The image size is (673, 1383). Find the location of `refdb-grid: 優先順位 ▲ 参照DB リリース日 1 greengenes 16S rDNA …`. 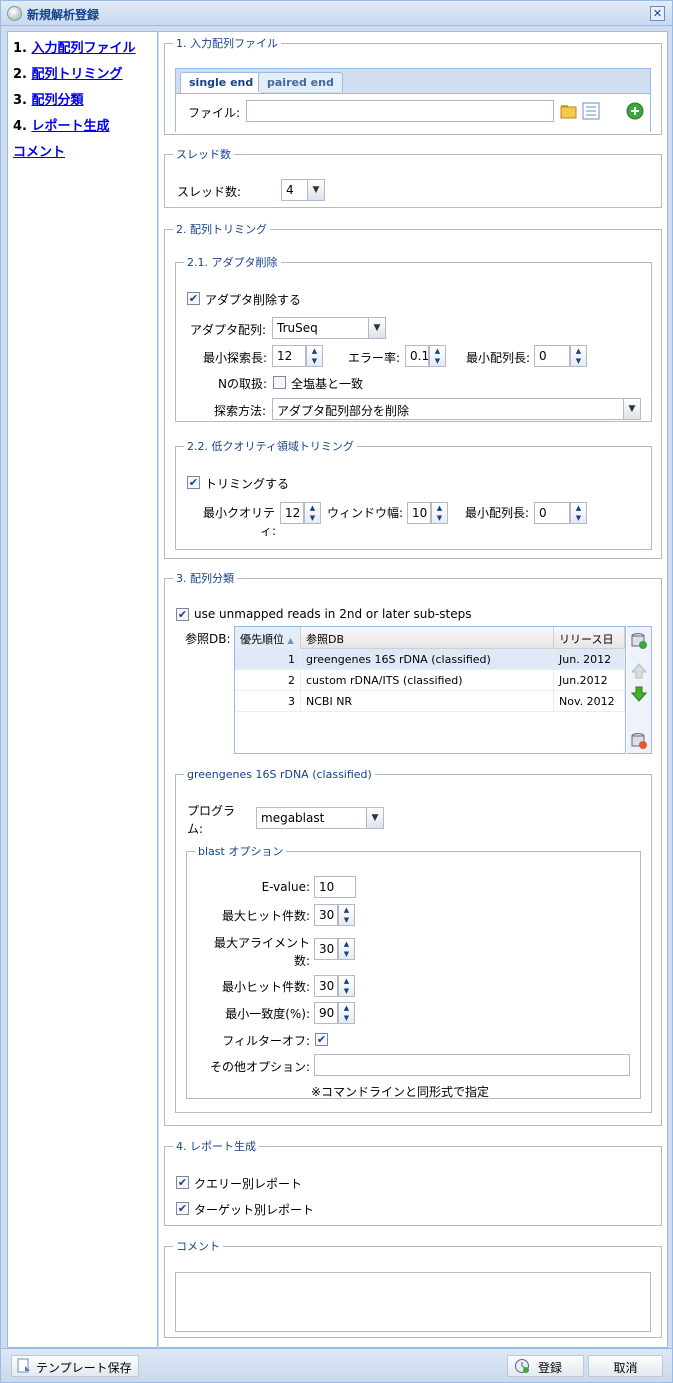

refdb-grid: 優先順位 ▲ 参照DB リリース日 1 greengenes 16S rDNA … is located at coordinates (430, 690).